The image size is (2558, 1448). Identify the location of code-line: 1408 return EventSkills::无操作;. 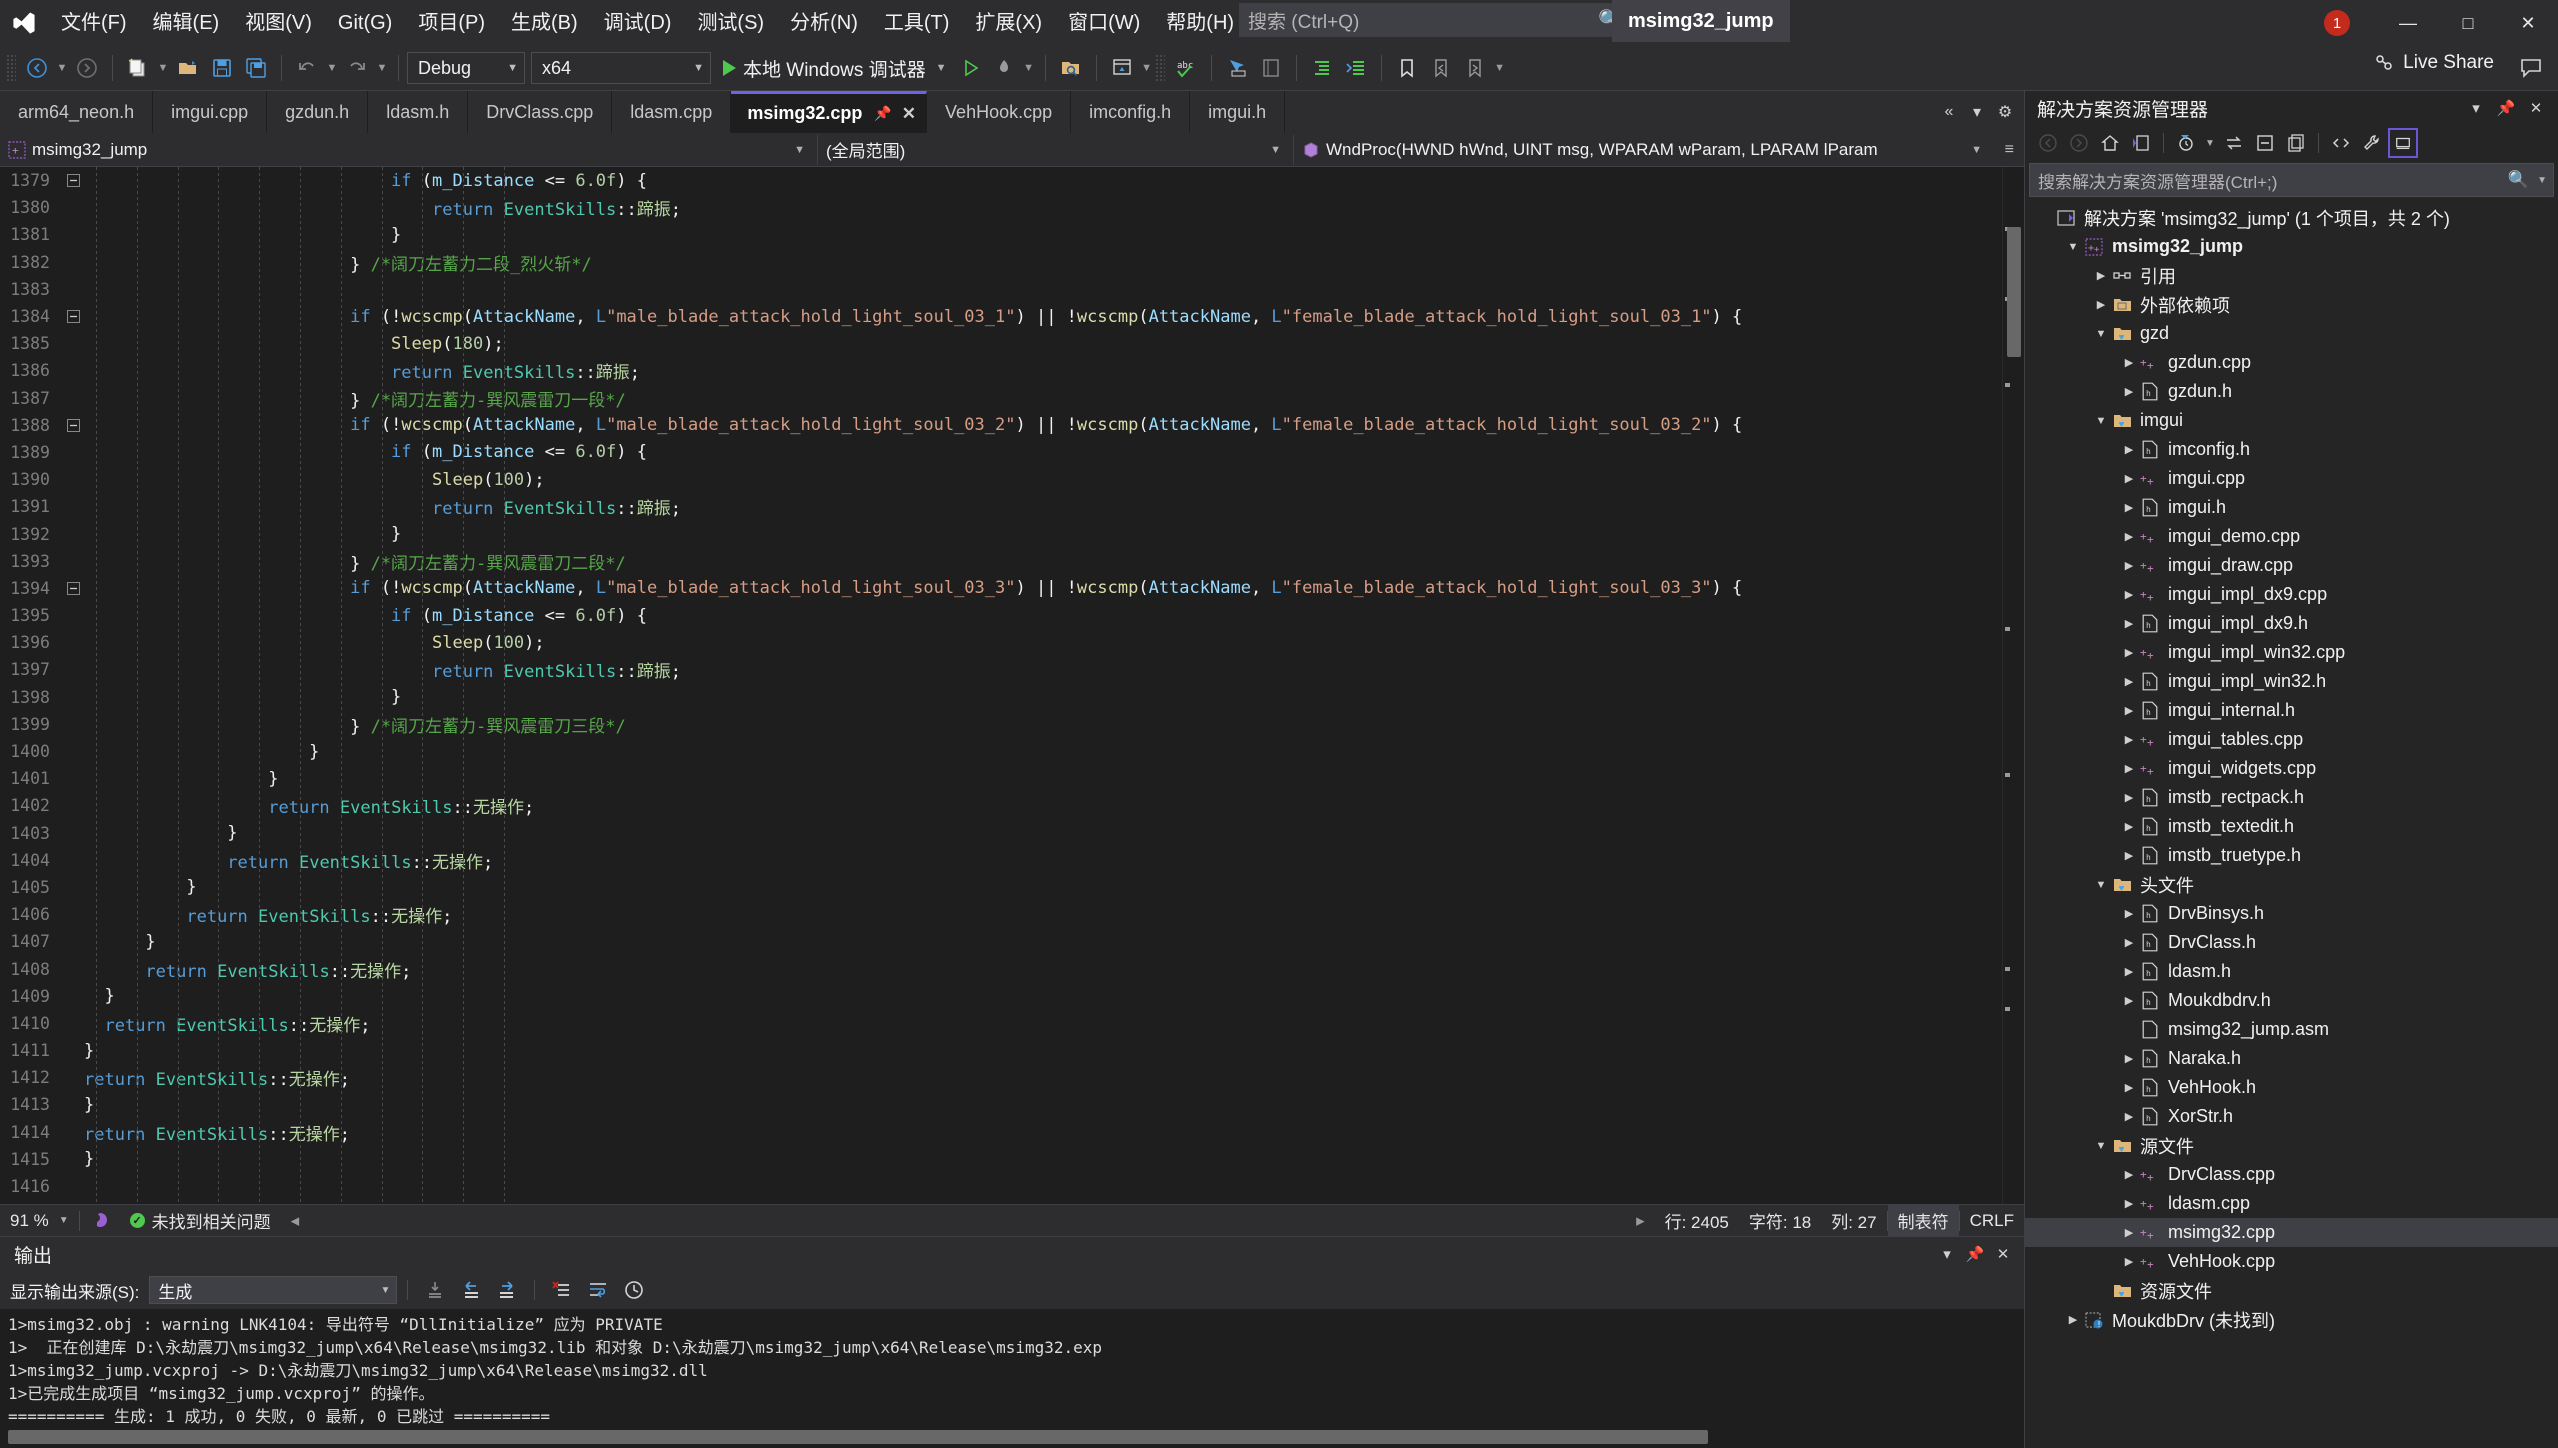
(1001, 968).